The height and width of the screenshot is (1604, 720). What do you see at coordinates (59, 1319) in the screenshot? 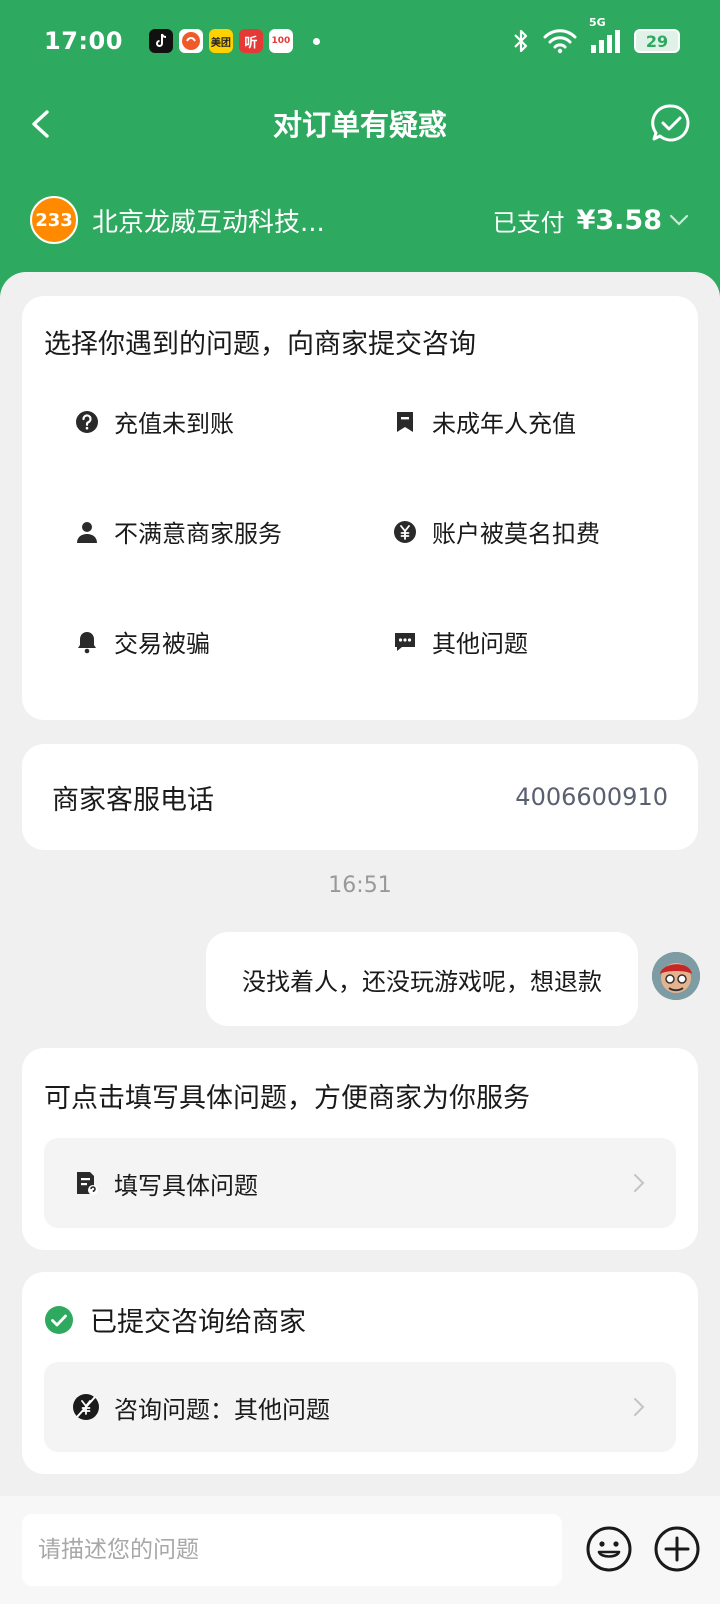
I see `check-circle-icon` at bounding box center [59, 1319].